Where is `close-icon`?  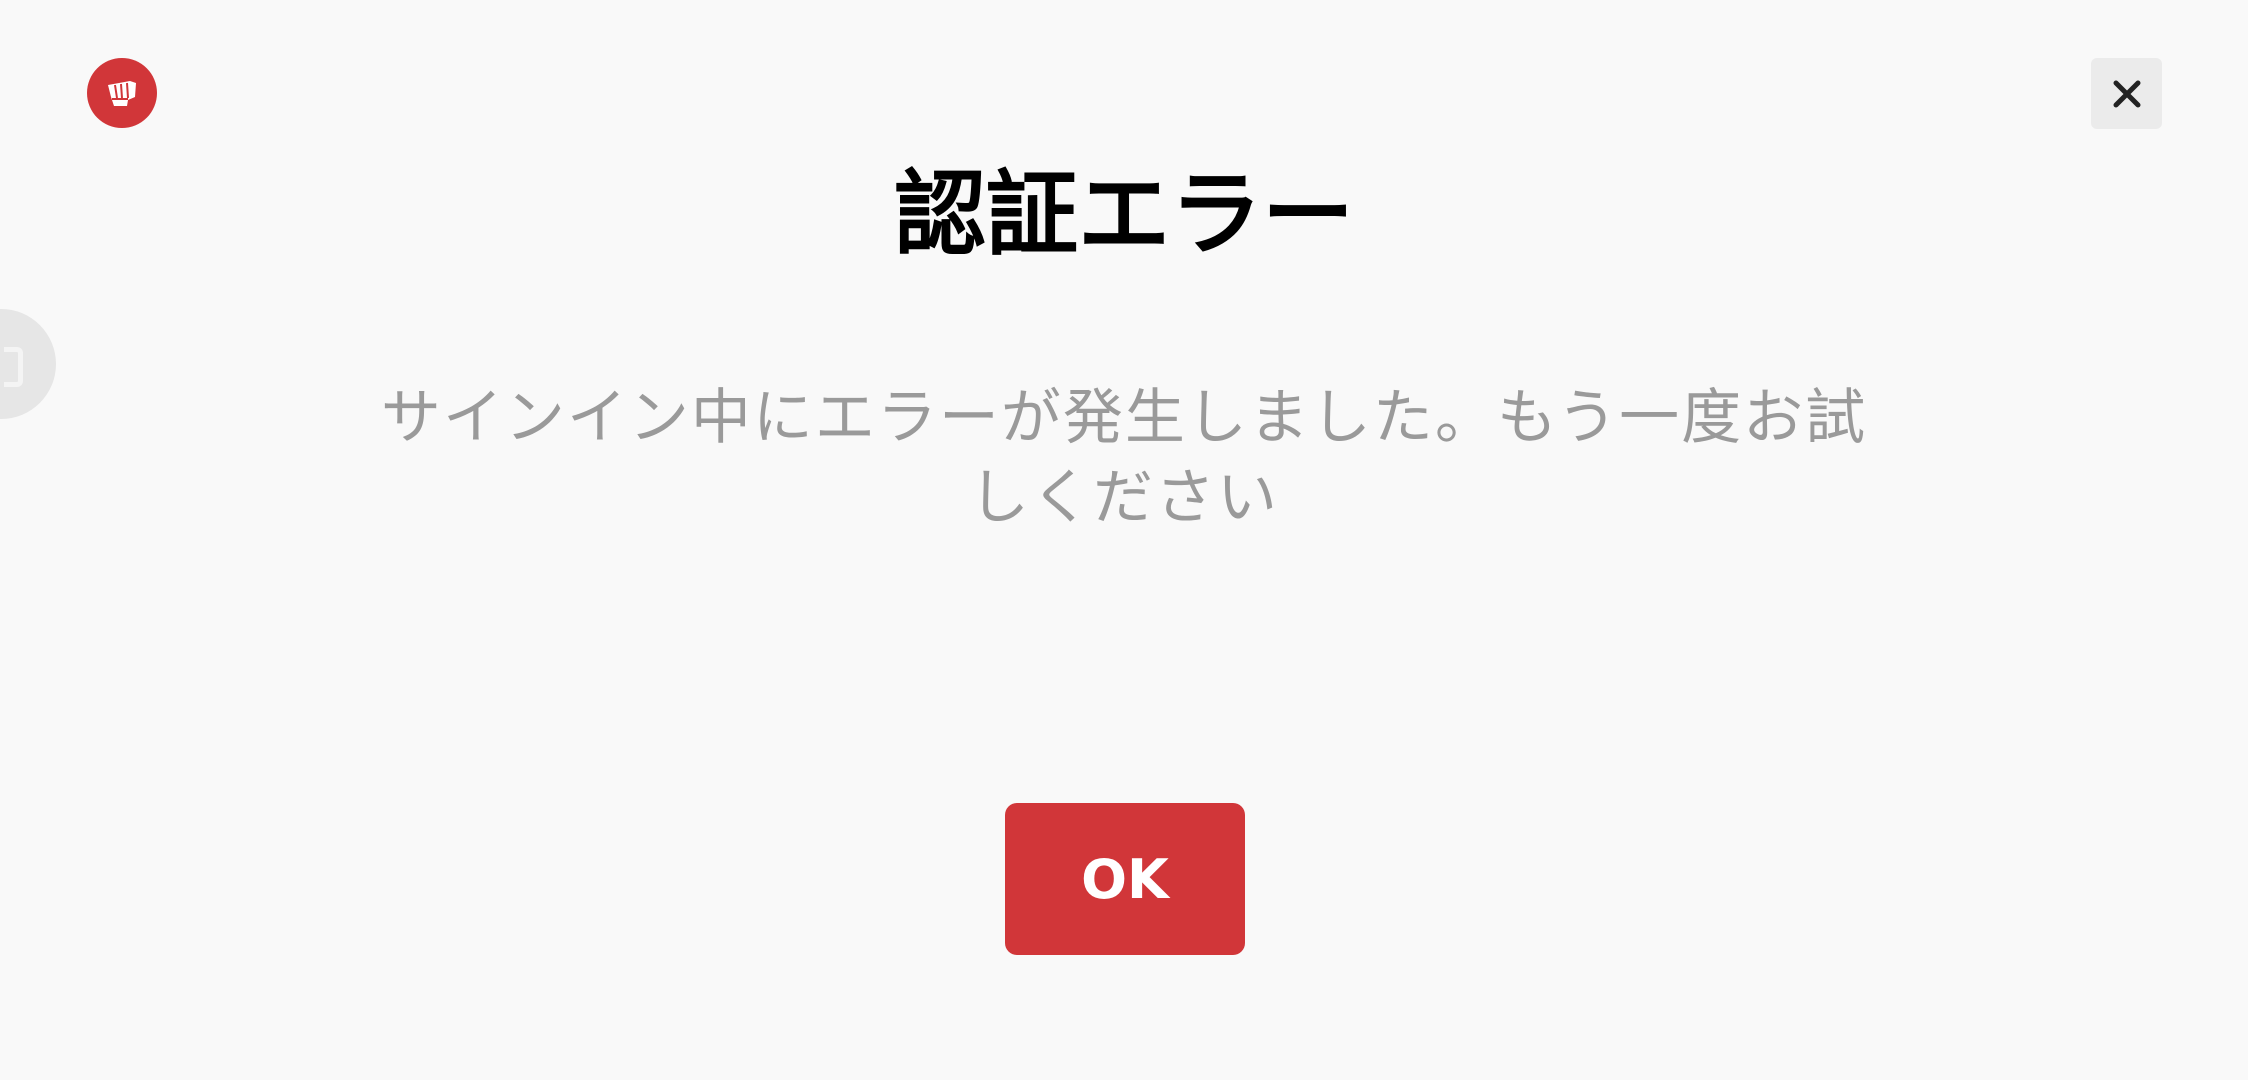 close-icon is located at coordinates (2126, 93).